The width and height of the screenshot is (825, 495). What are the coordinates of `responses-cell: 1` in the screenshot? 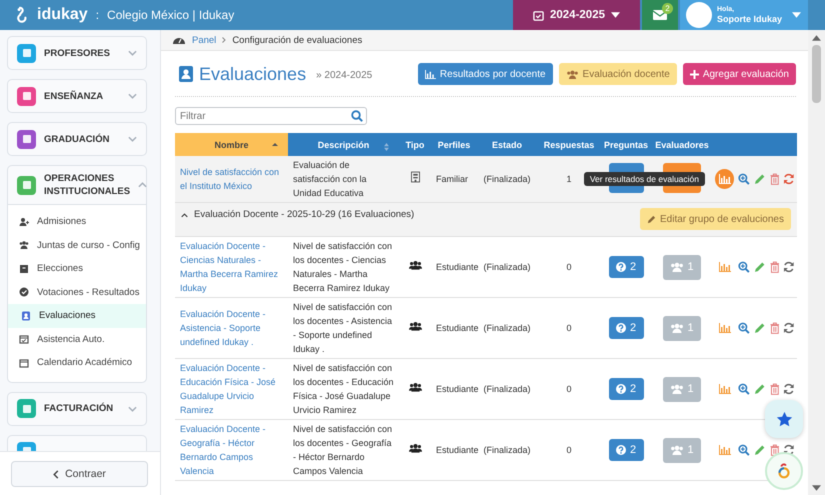 It's located at (569, 179).